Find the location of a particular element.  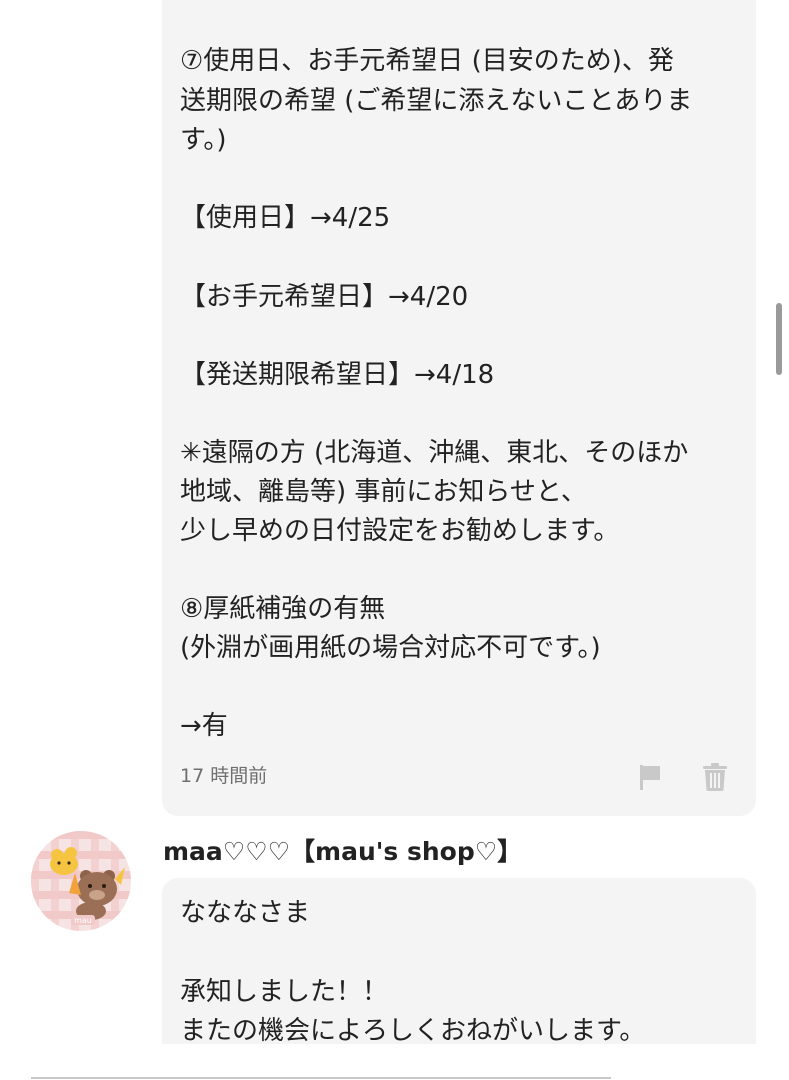

sender-name: maa♡♡♡【mau's shop♡】 is located at coordinates (342, 852).